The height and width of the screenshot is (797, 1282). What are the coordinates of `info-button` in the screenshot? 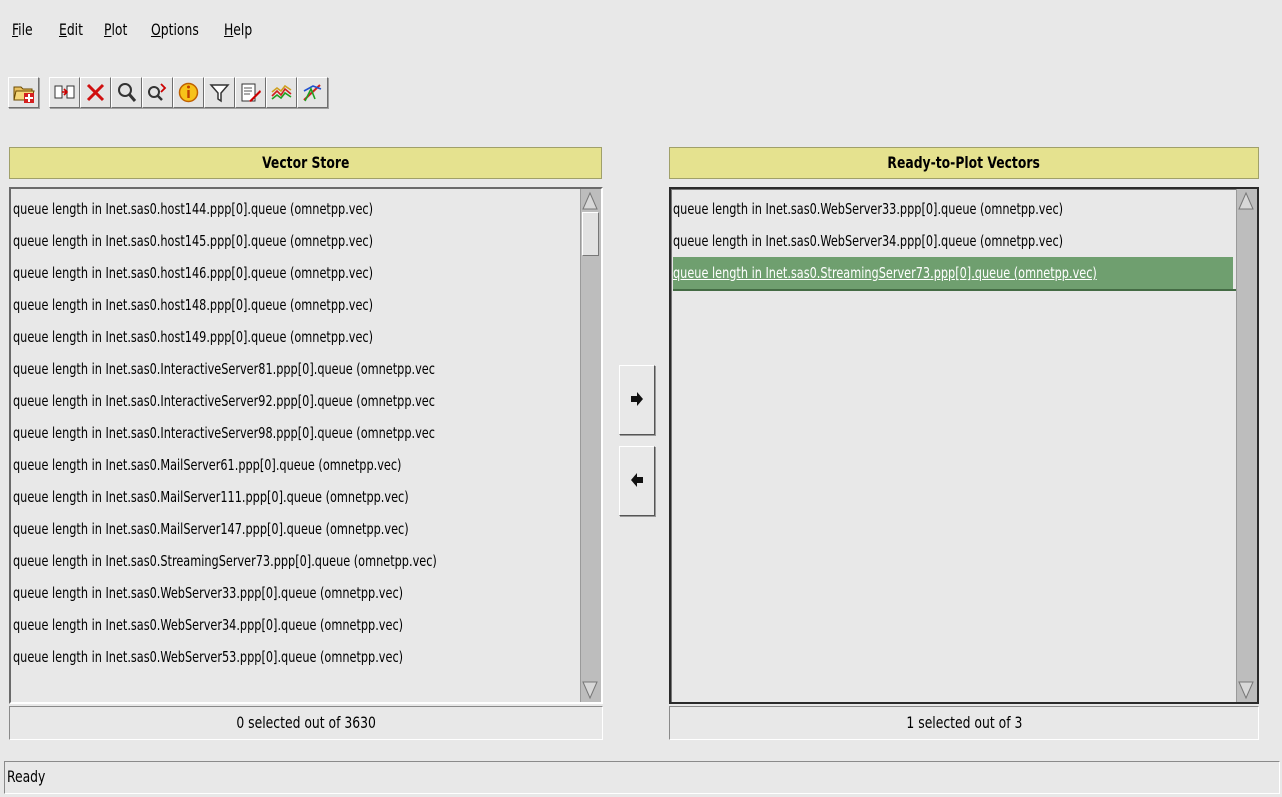 It's located at (188, 92).